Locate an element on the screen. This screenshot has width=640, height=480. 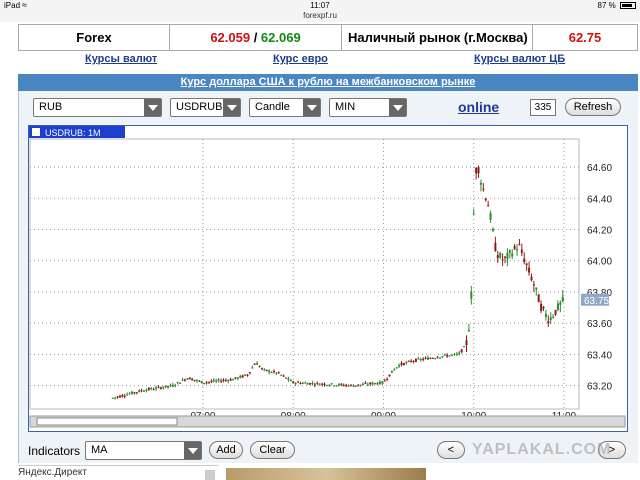
address-bar: forexpf.ru is located at coordinates (320, 16).